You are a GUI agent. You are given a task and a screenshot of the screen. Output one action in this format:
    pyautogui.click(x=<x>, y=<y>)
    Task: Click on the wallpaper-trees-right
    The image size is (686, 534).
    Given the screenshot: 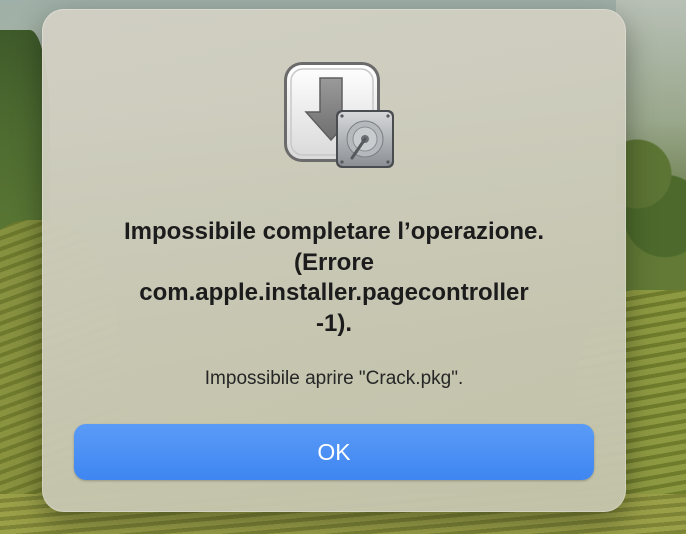 What is the action you would take?
    pyautogui.click(x=651, y=195)
    